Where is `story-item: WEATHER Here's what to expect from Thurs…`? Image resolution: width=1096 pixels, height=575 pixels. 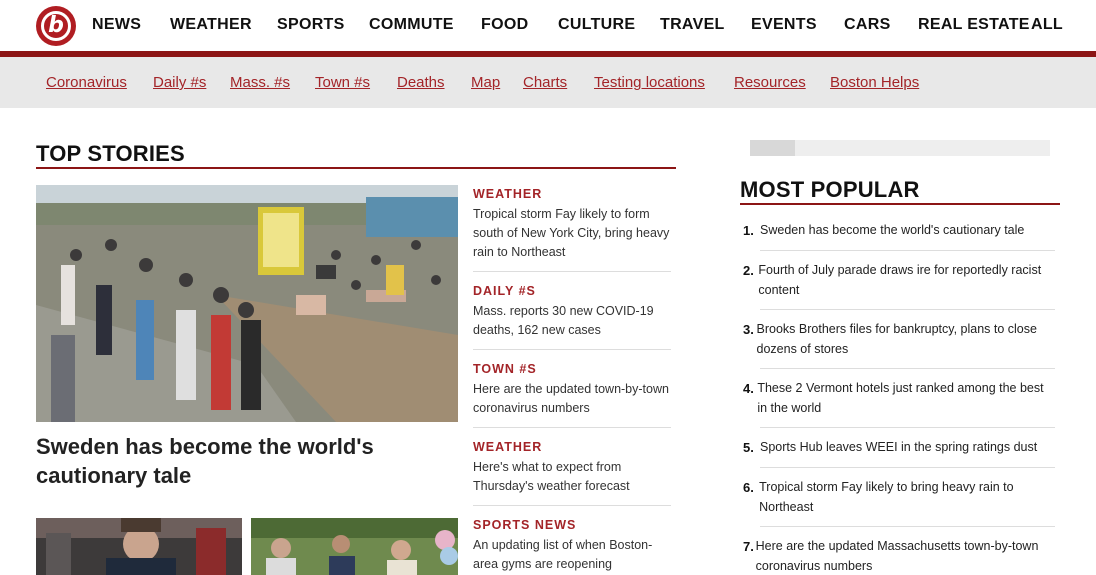 story-item: WEATHER Here's what to expect from Thurs… is located at coordinates (572, 468).